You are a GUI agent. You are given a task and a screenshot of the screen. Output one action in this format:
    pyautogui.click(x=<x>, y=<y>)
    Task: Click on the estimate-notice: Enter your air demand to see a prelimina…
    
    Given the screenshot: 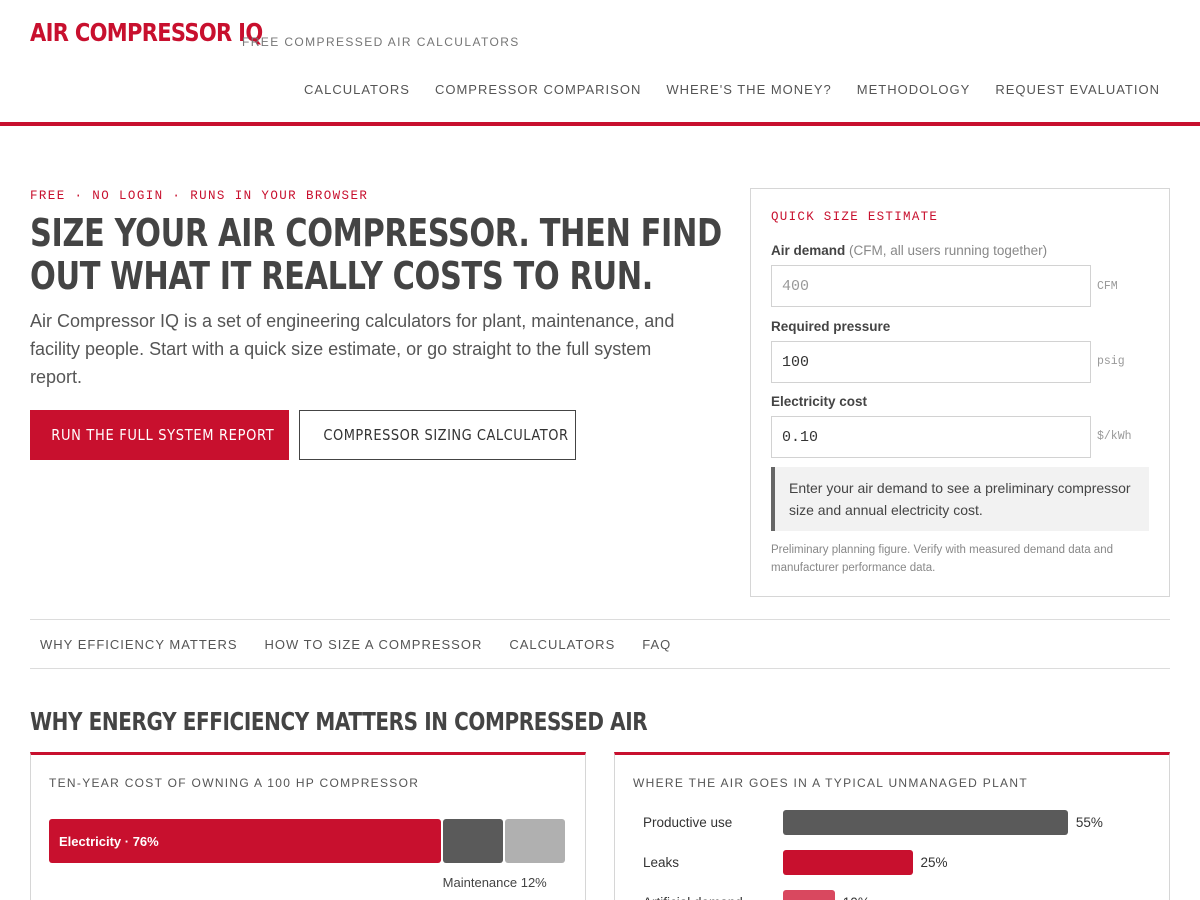 What is the action you would take?
    pyautogui.click(x=960, y=499)
    